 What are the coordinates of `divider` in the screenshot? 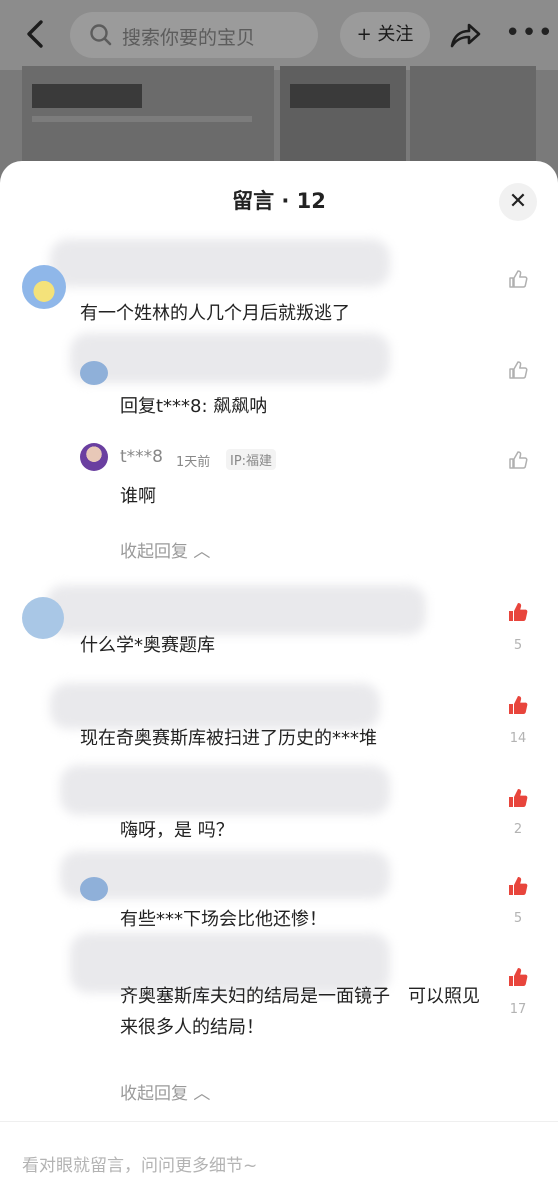 It's located at (279, 1121).